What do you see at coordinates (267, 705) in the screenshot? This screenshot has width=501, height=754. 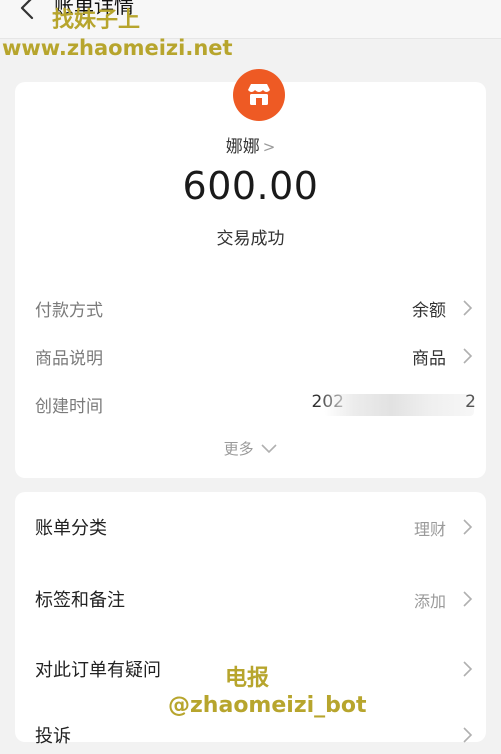 I see `watermark-handle: @zhaomeizi_bot` at bounding box center [267, 705].